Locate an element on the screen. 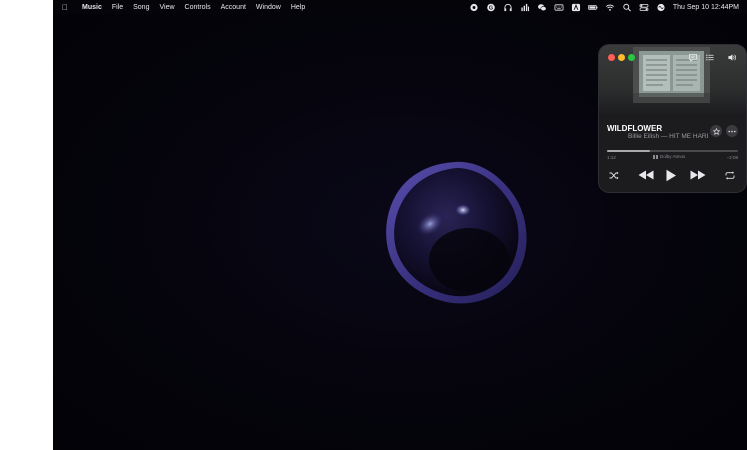 Image resolution: width=747 pixels, height=450 pixels. svg-text: G is located at coordinates (491, 8).